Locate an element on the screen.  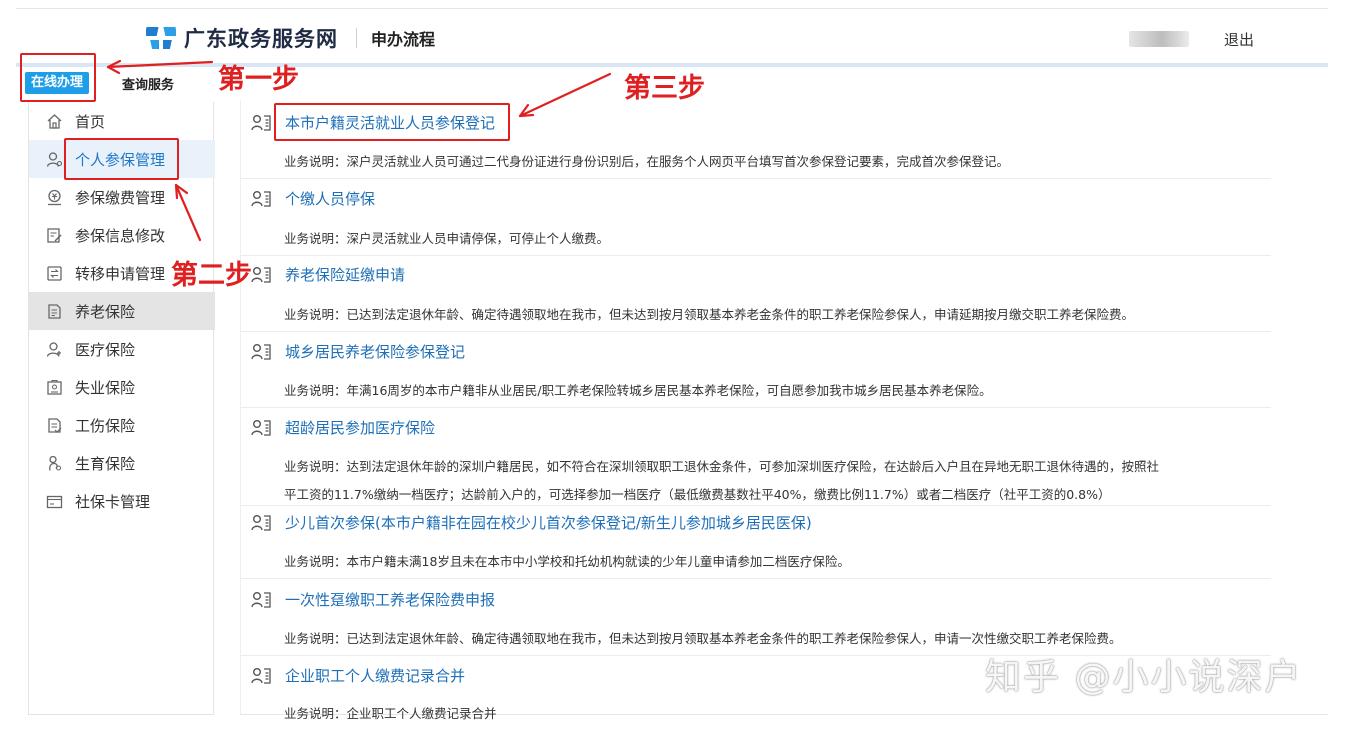
service-item: 个缴人员停保 is located at coordinates (313, 198).